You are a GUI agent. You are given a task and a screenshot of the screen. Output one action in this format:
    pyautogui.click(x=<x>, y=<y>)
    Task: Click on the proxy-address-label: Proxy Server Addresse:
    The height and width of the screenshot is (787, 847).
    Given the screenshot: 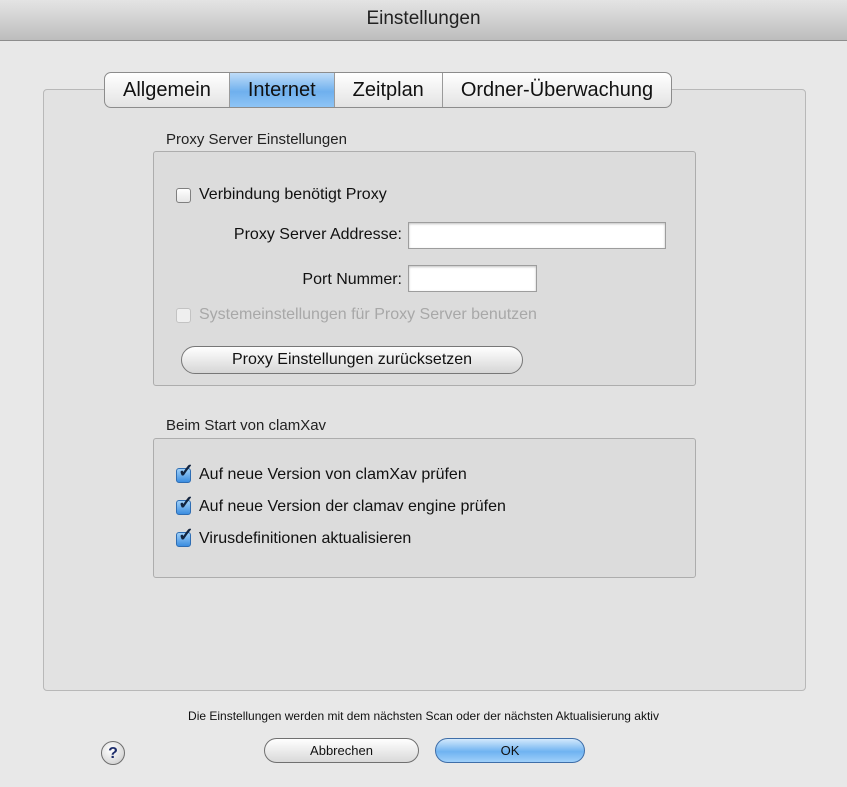 What is the action you would take?
    pyautogui.click(x=317, y=234)
    